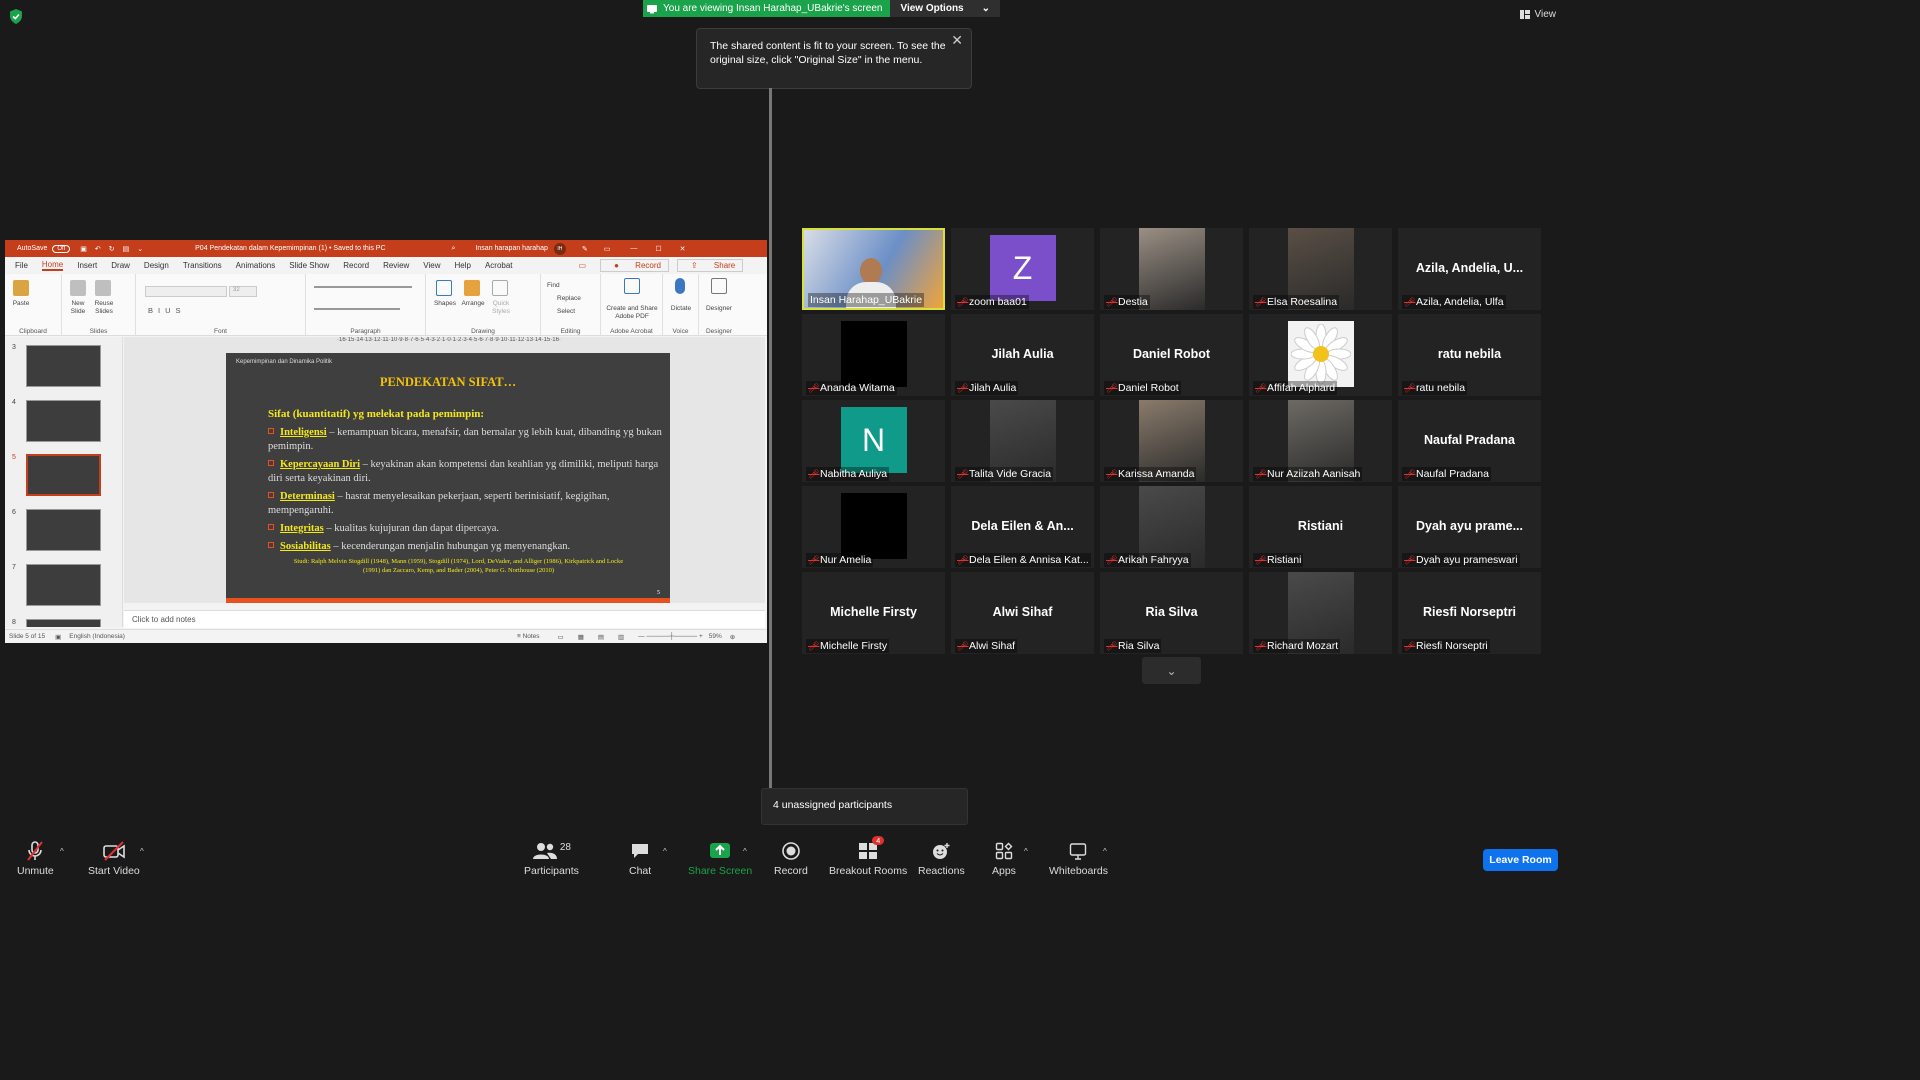 This screenshot has width=1920, height=1080. What do you see at coordinates (472, 288) in the screenshot?
I see `arrange-icon` at bounding box center [472, 288].